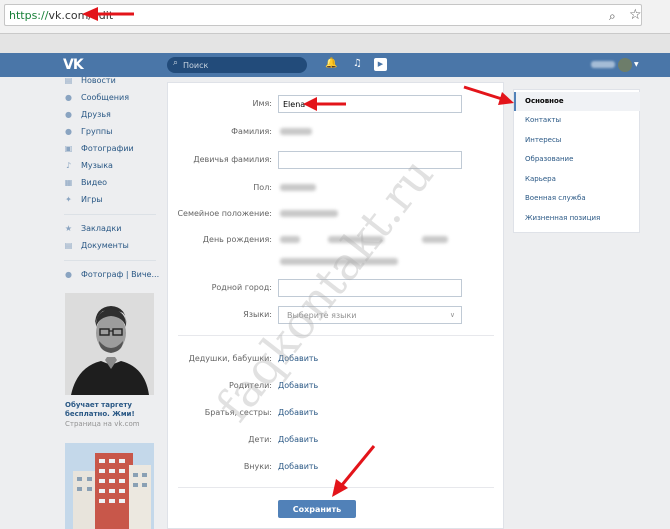  I want to click on building-image, so click(109, 486).